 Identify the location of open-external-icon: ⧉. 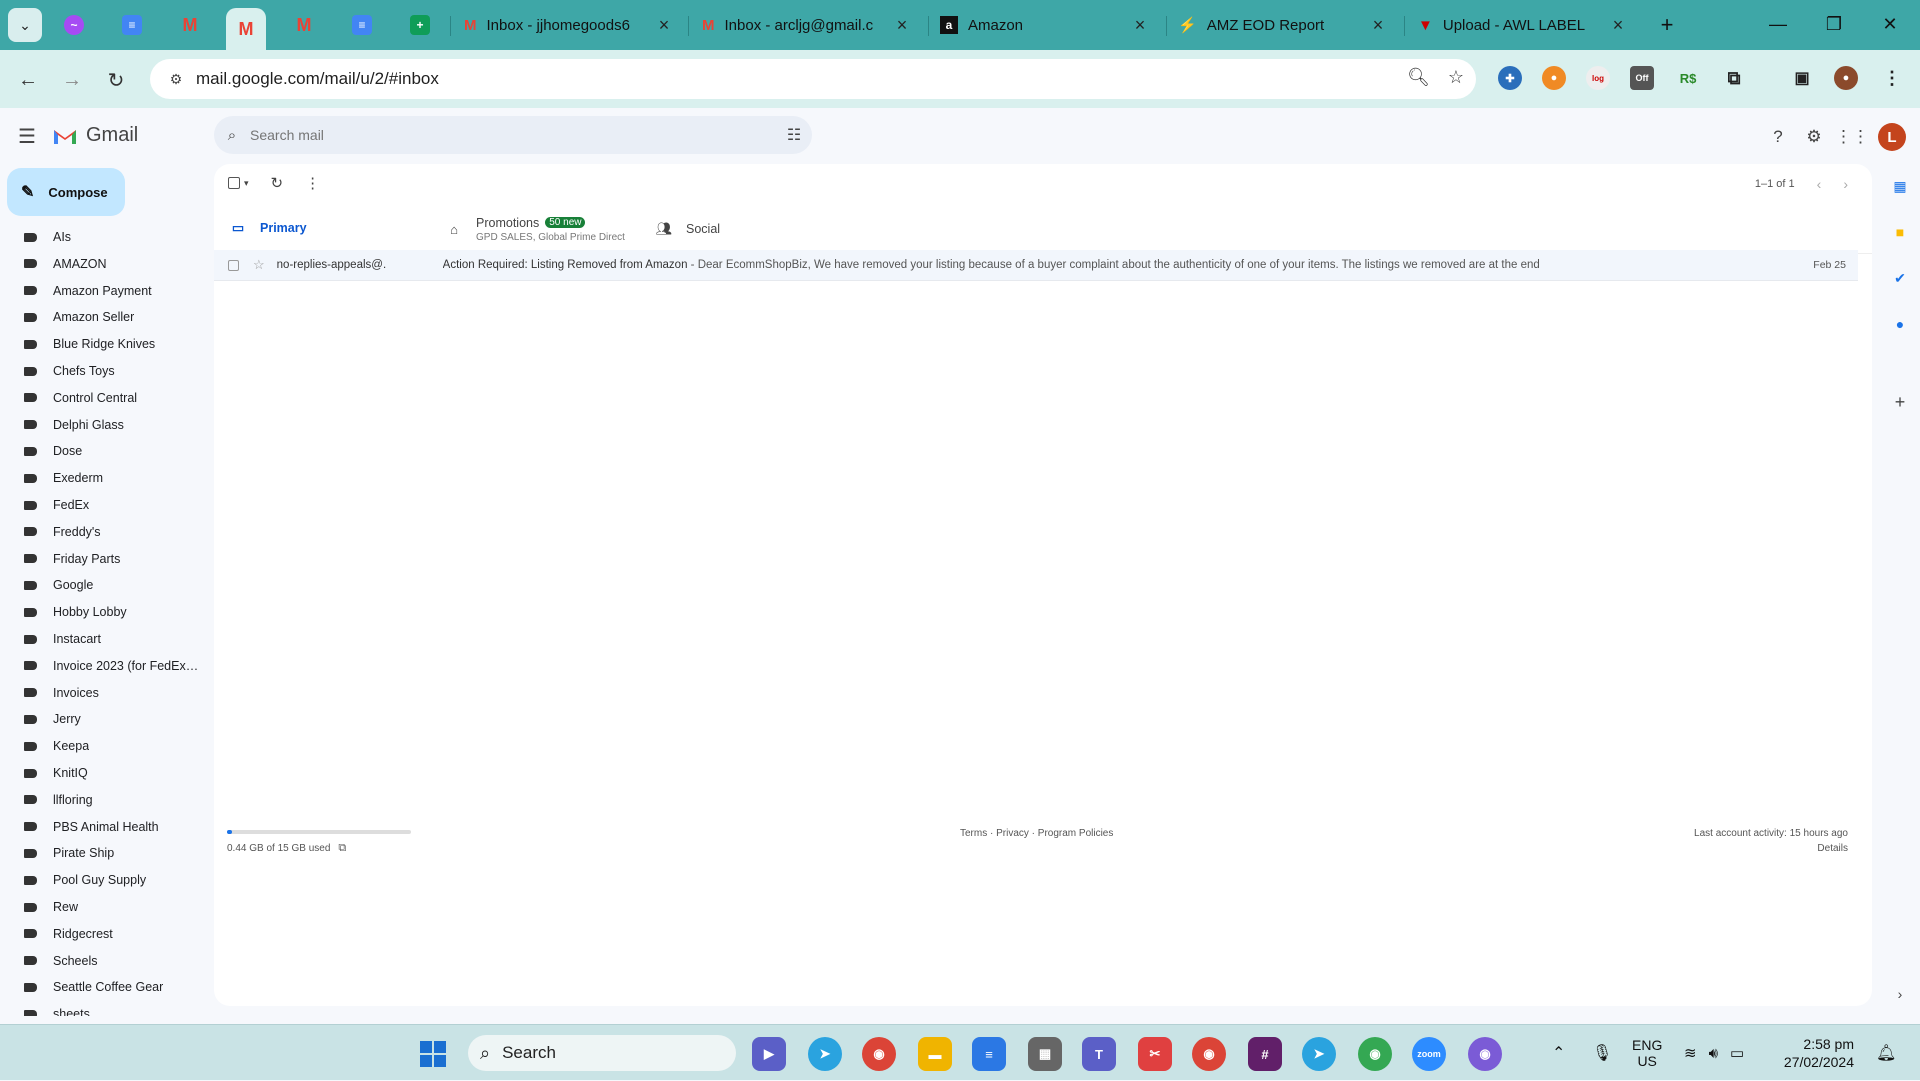
(342, 848).